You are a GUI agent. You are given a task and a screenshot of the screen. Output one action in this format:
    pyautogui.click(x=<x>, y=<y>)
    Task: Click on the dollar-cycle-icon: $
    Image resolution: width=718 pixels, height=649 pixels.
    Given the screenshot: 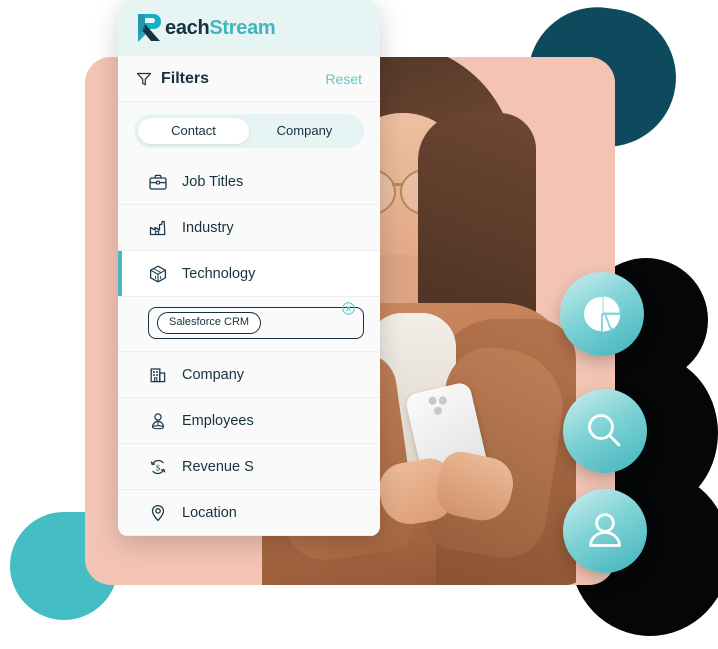 What is the action you would take?
    pyautogui.click(x=158, y=466)
    